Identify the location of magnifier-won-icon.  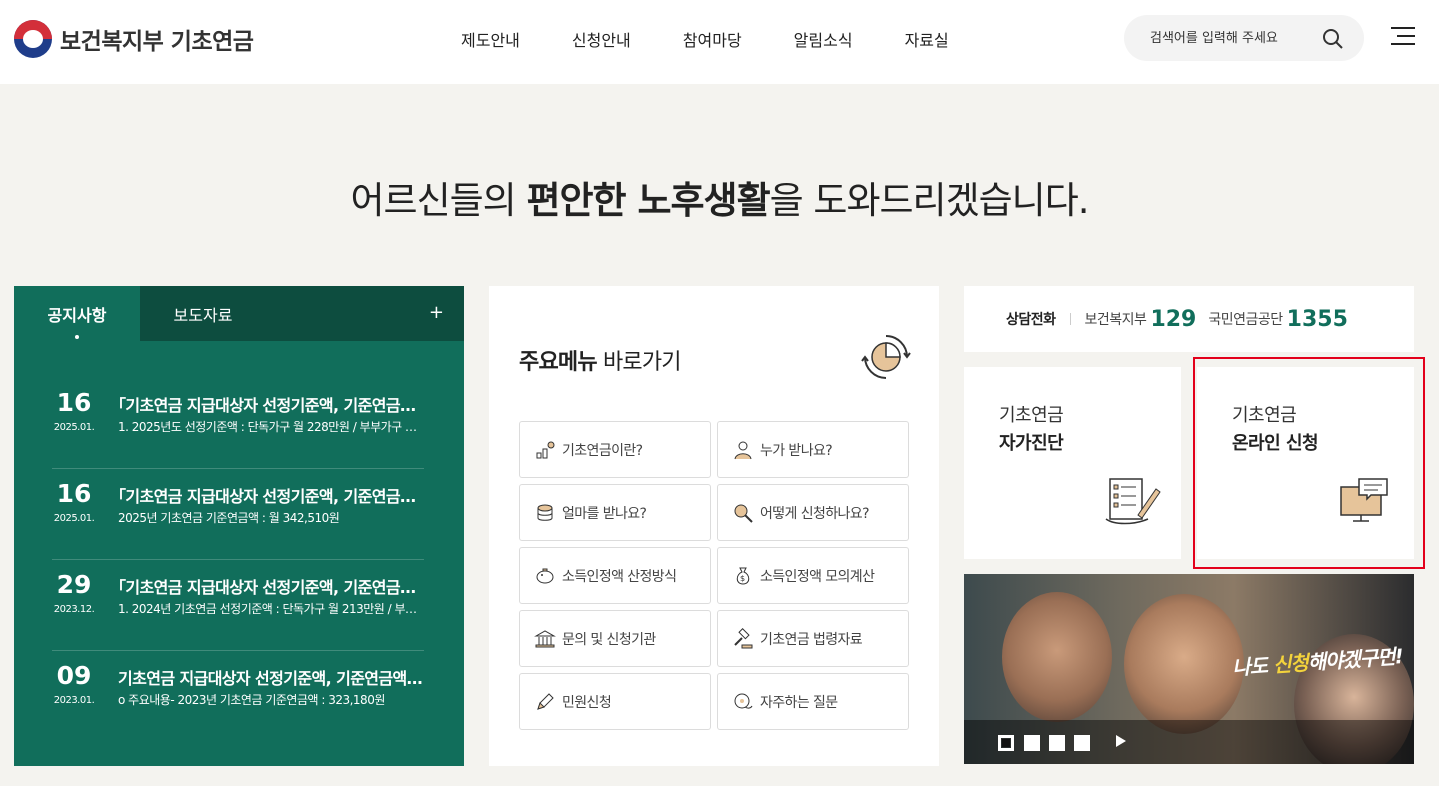
(743, 513).